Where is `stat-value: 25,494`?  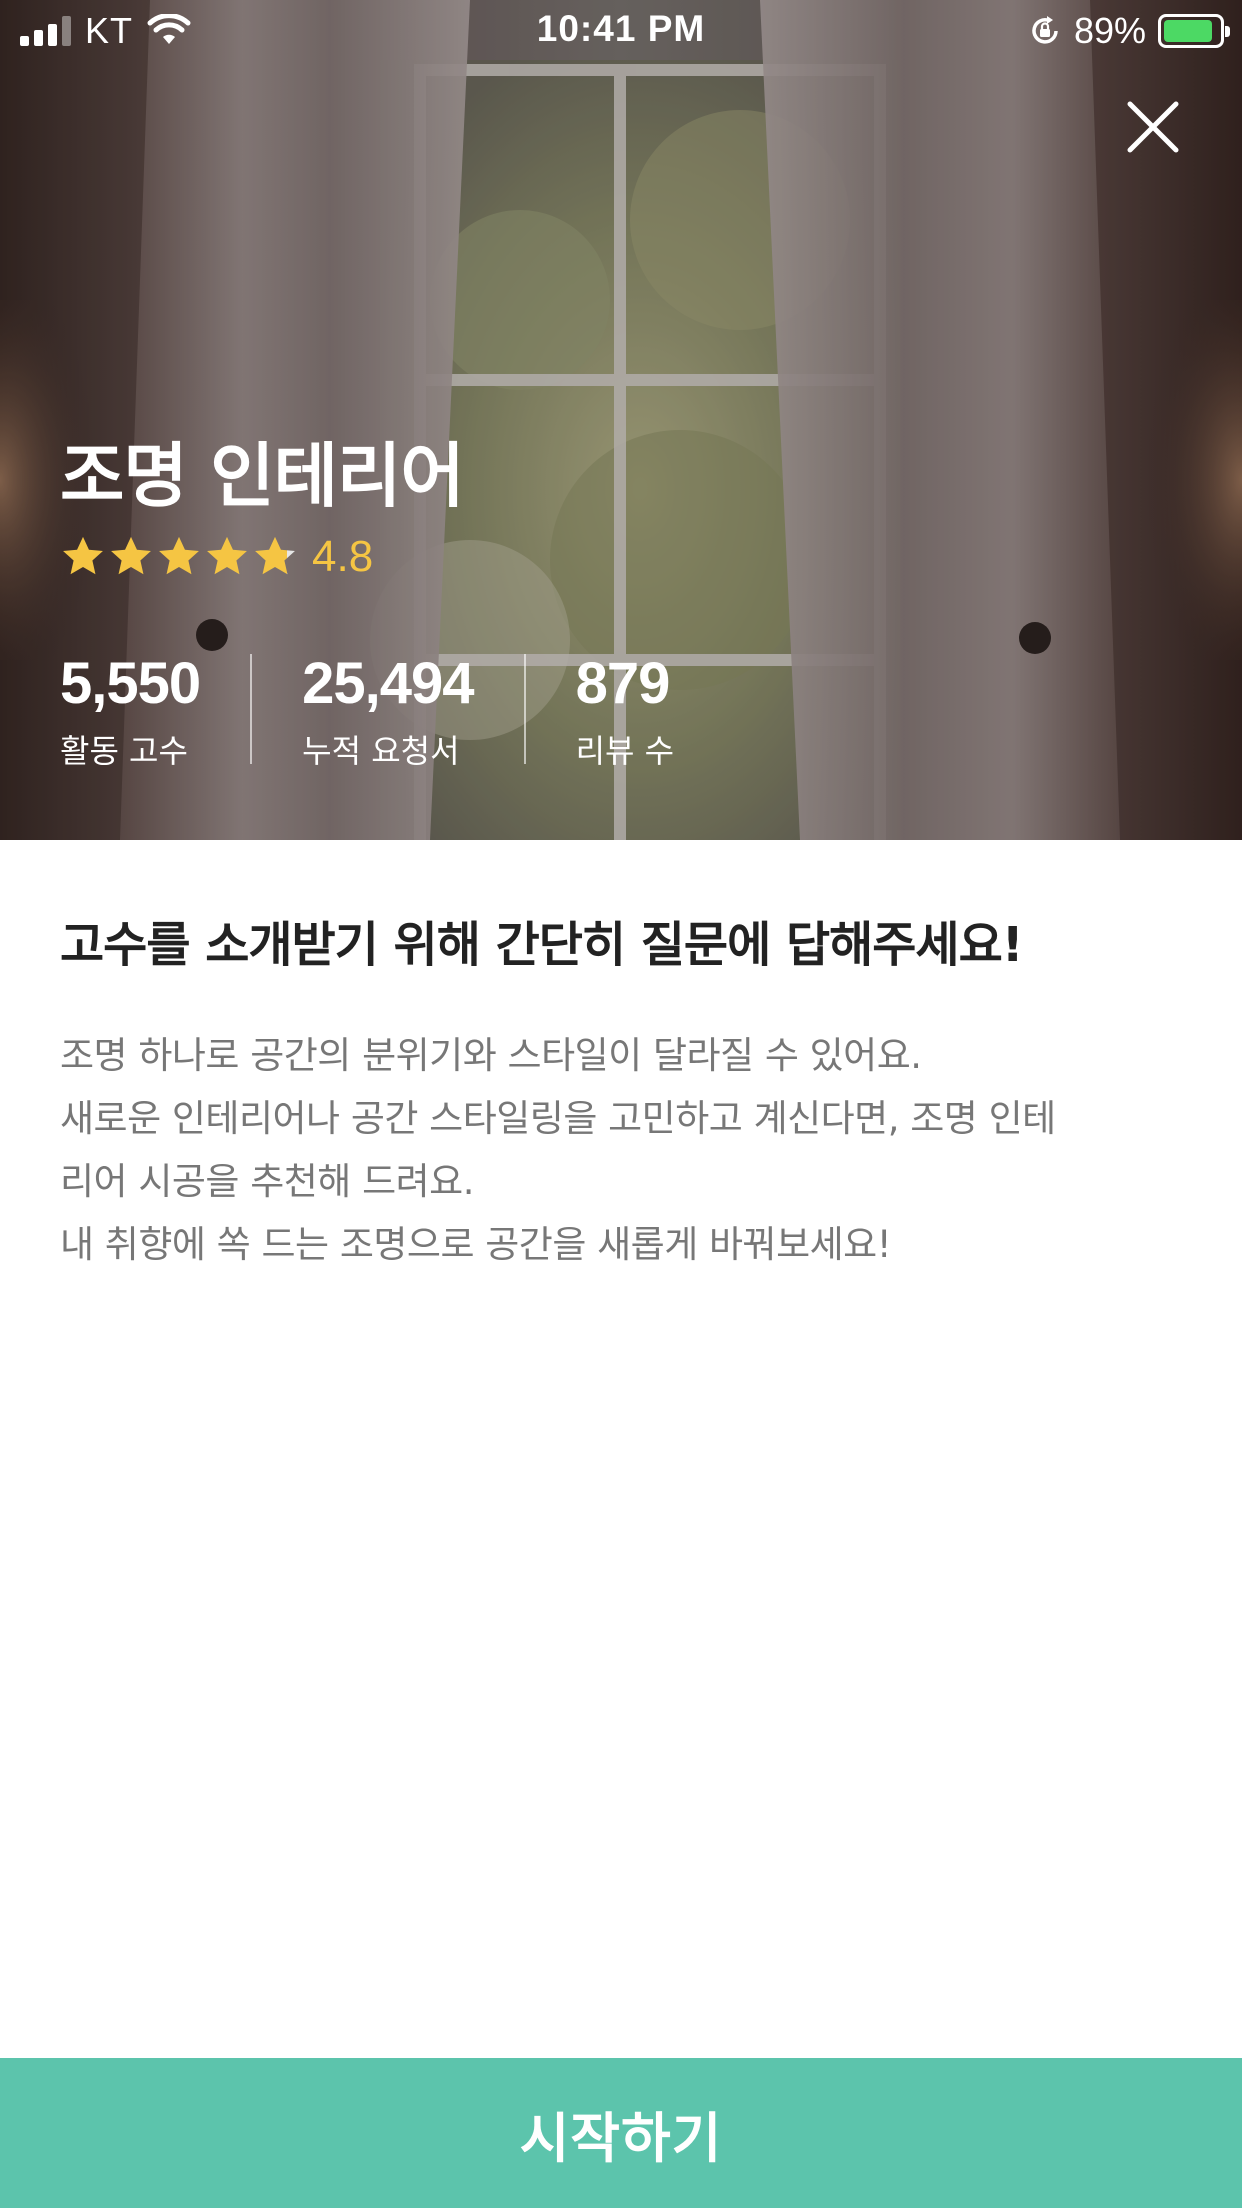
stat-value: 25,494 is located at coordinates (388, 683).